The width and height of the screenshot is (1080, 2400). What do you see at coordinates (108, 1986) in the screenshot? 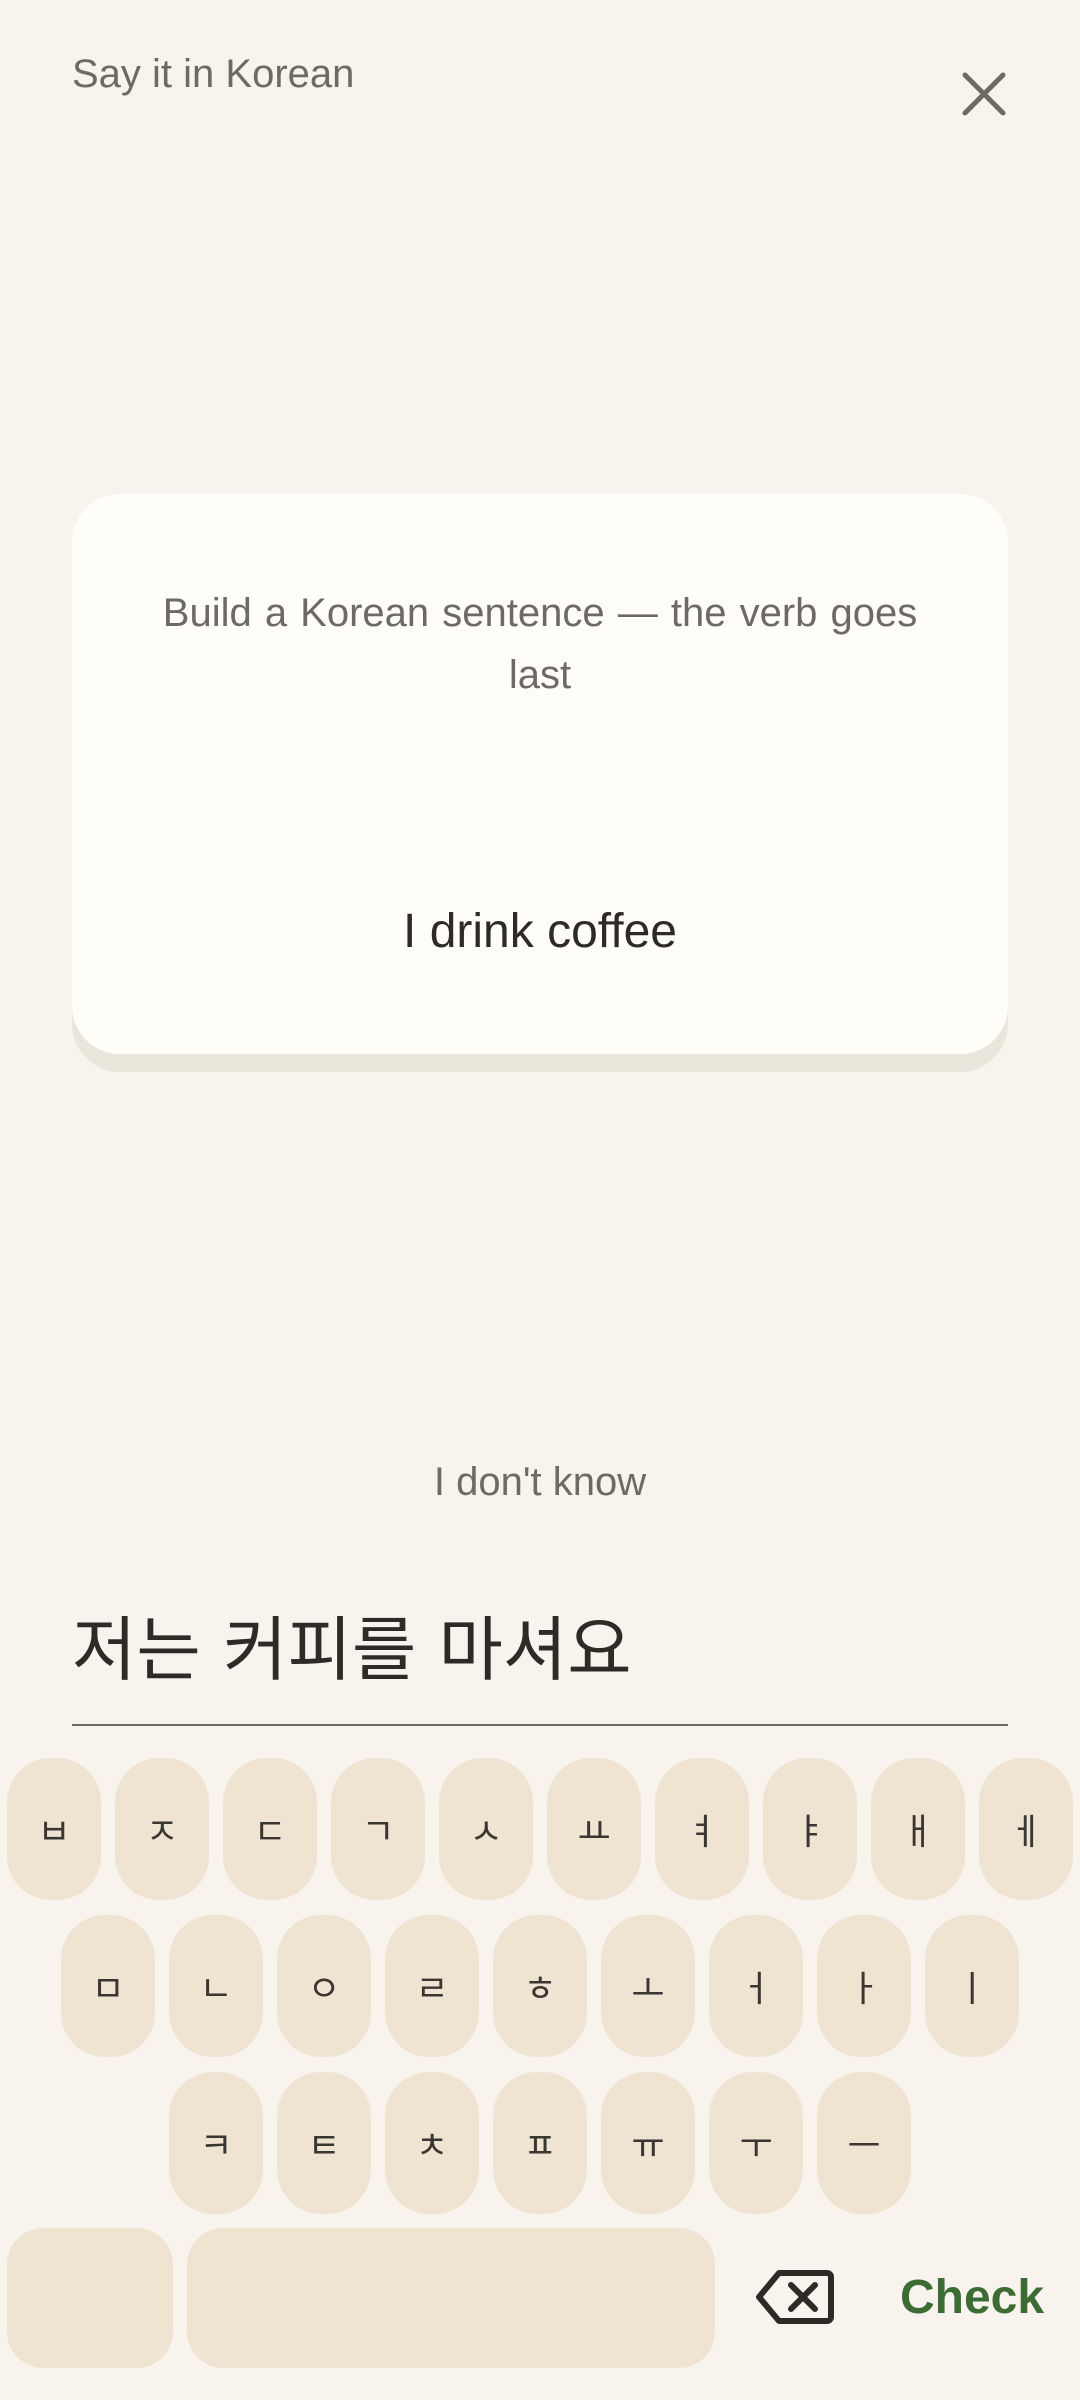
I see `key-mieum: ㅁ` at bounding box center [108, 1986].